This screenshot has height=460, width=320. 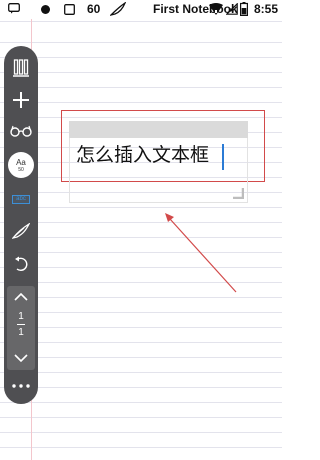 I want to click on chevron-down-icon, so click(x=21, y=358).